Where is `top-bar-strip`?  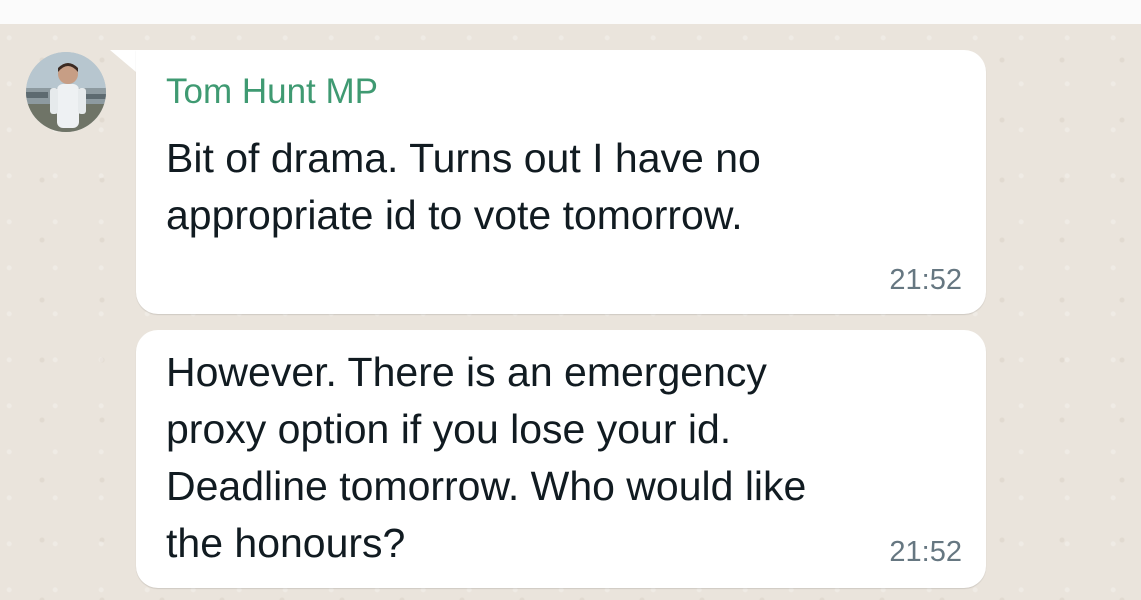 top-bar-strip is located at coordinates (570, 12).